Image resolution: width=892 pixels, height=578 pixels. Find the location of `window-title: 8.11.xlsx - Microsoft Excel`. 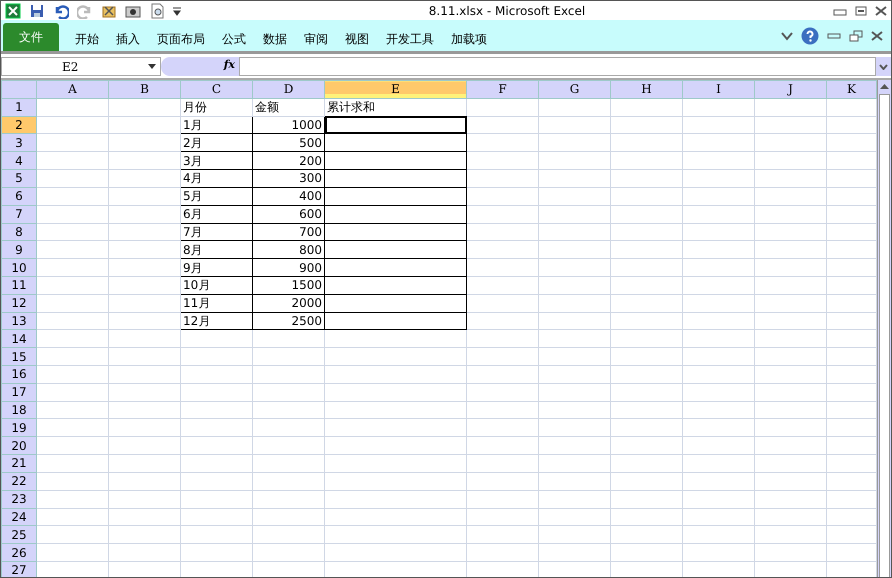

window-title: 8.11.xlsx - Microsoft Excel is located at coordinates (507, 11).